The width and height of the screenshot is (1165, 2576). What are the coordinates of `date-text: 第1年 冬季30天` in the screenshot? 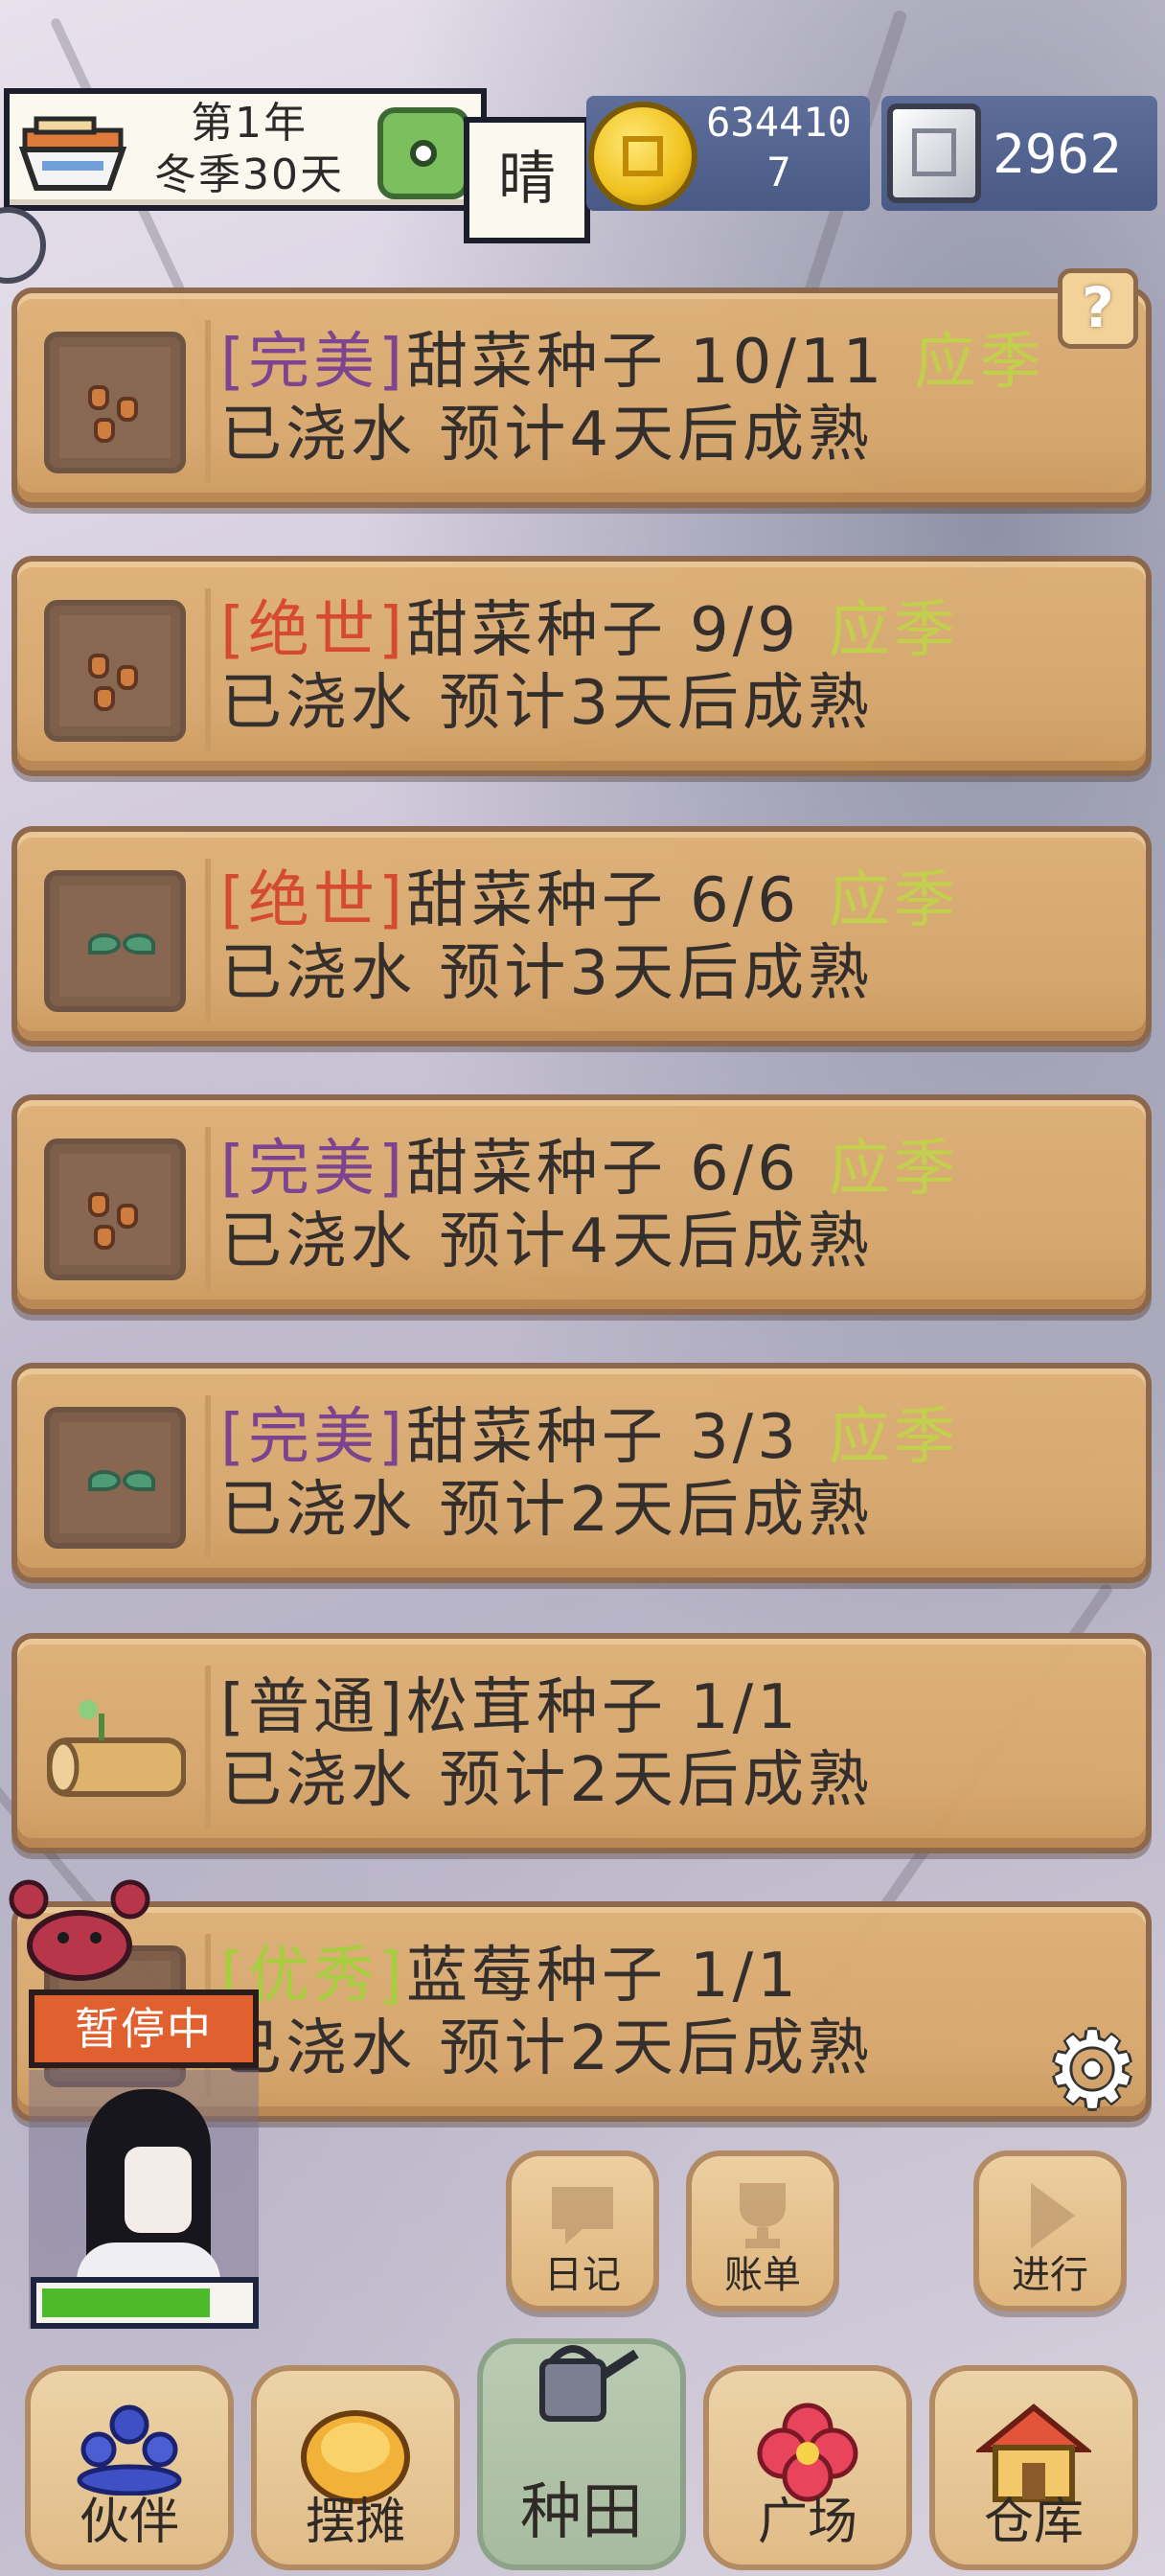 It's located at (249, 149).